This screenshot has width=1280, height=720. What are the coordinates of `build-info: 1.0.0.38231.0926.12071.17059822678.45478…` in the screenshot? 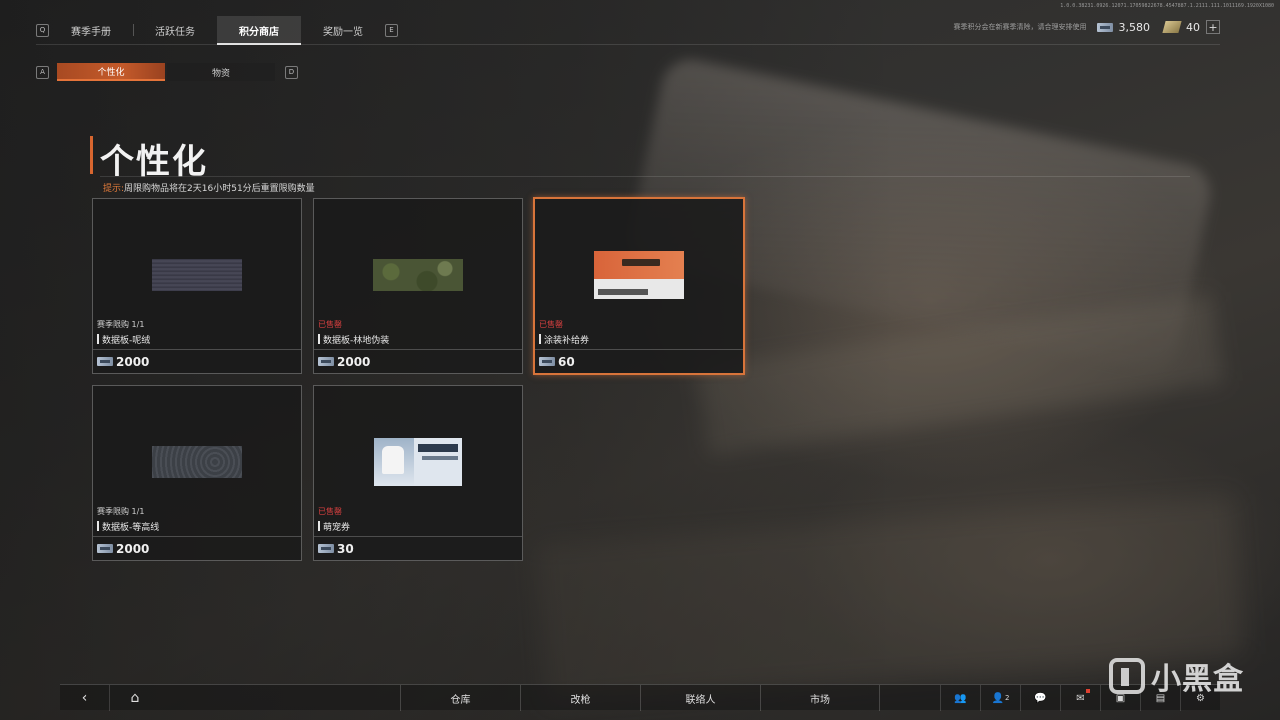 It's located at (1167, 6).